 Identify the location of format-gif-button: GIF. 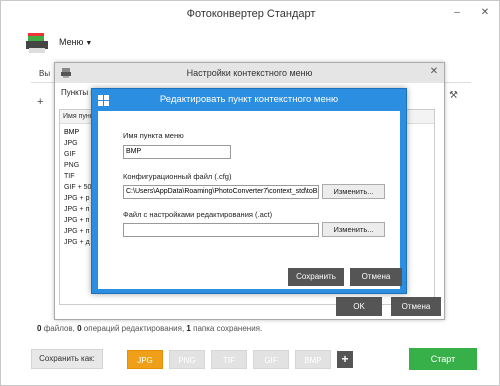
(271, 359).